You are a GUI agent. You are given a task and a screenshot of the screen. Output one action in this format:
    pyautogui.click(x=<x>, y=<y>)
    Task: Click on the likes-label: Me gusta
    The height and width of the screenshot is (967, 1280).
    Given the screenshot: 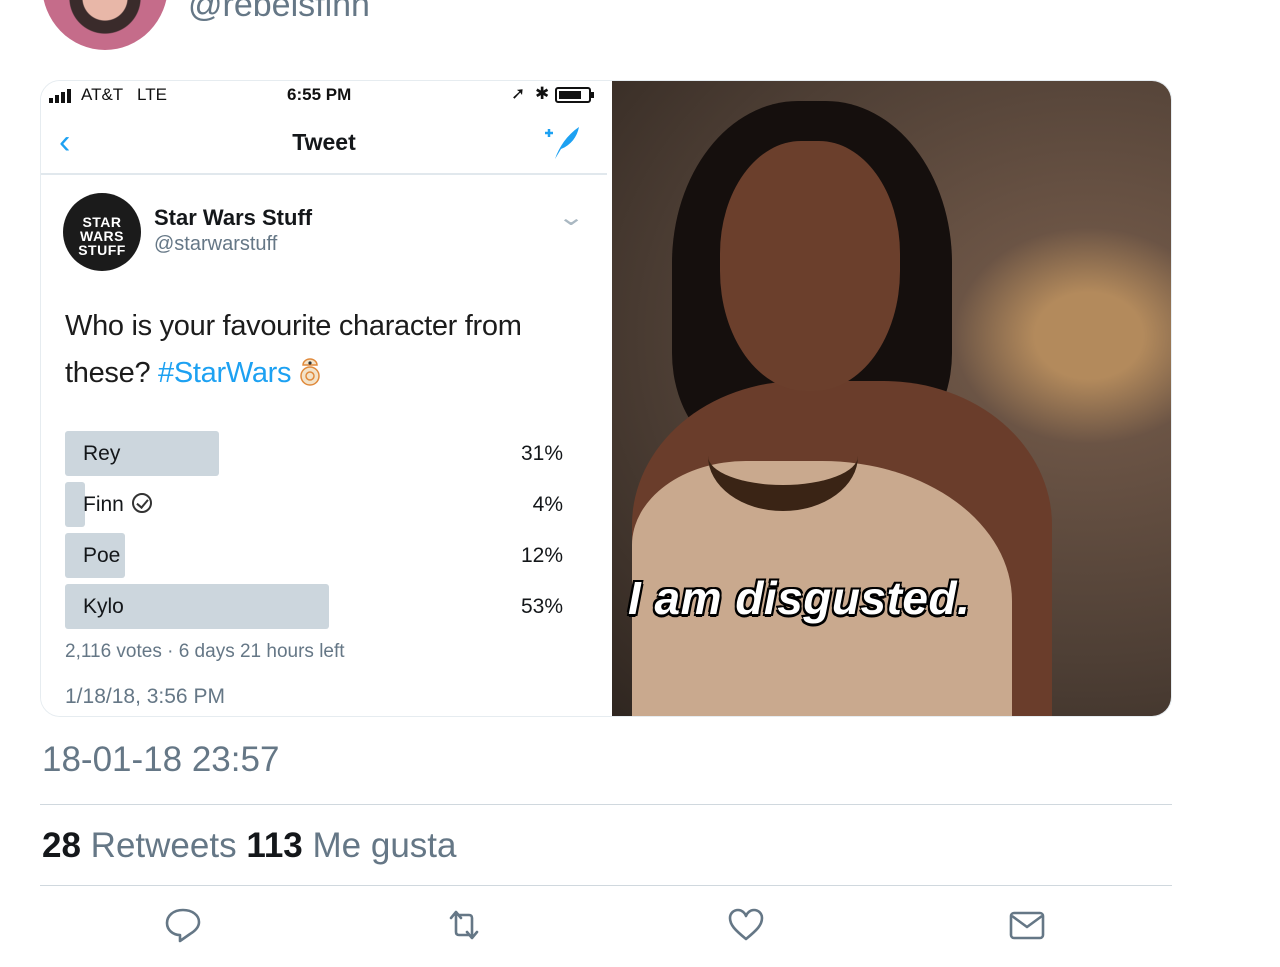 What is the action you would take?
    pyautogui.click(x=385, y=845)
    